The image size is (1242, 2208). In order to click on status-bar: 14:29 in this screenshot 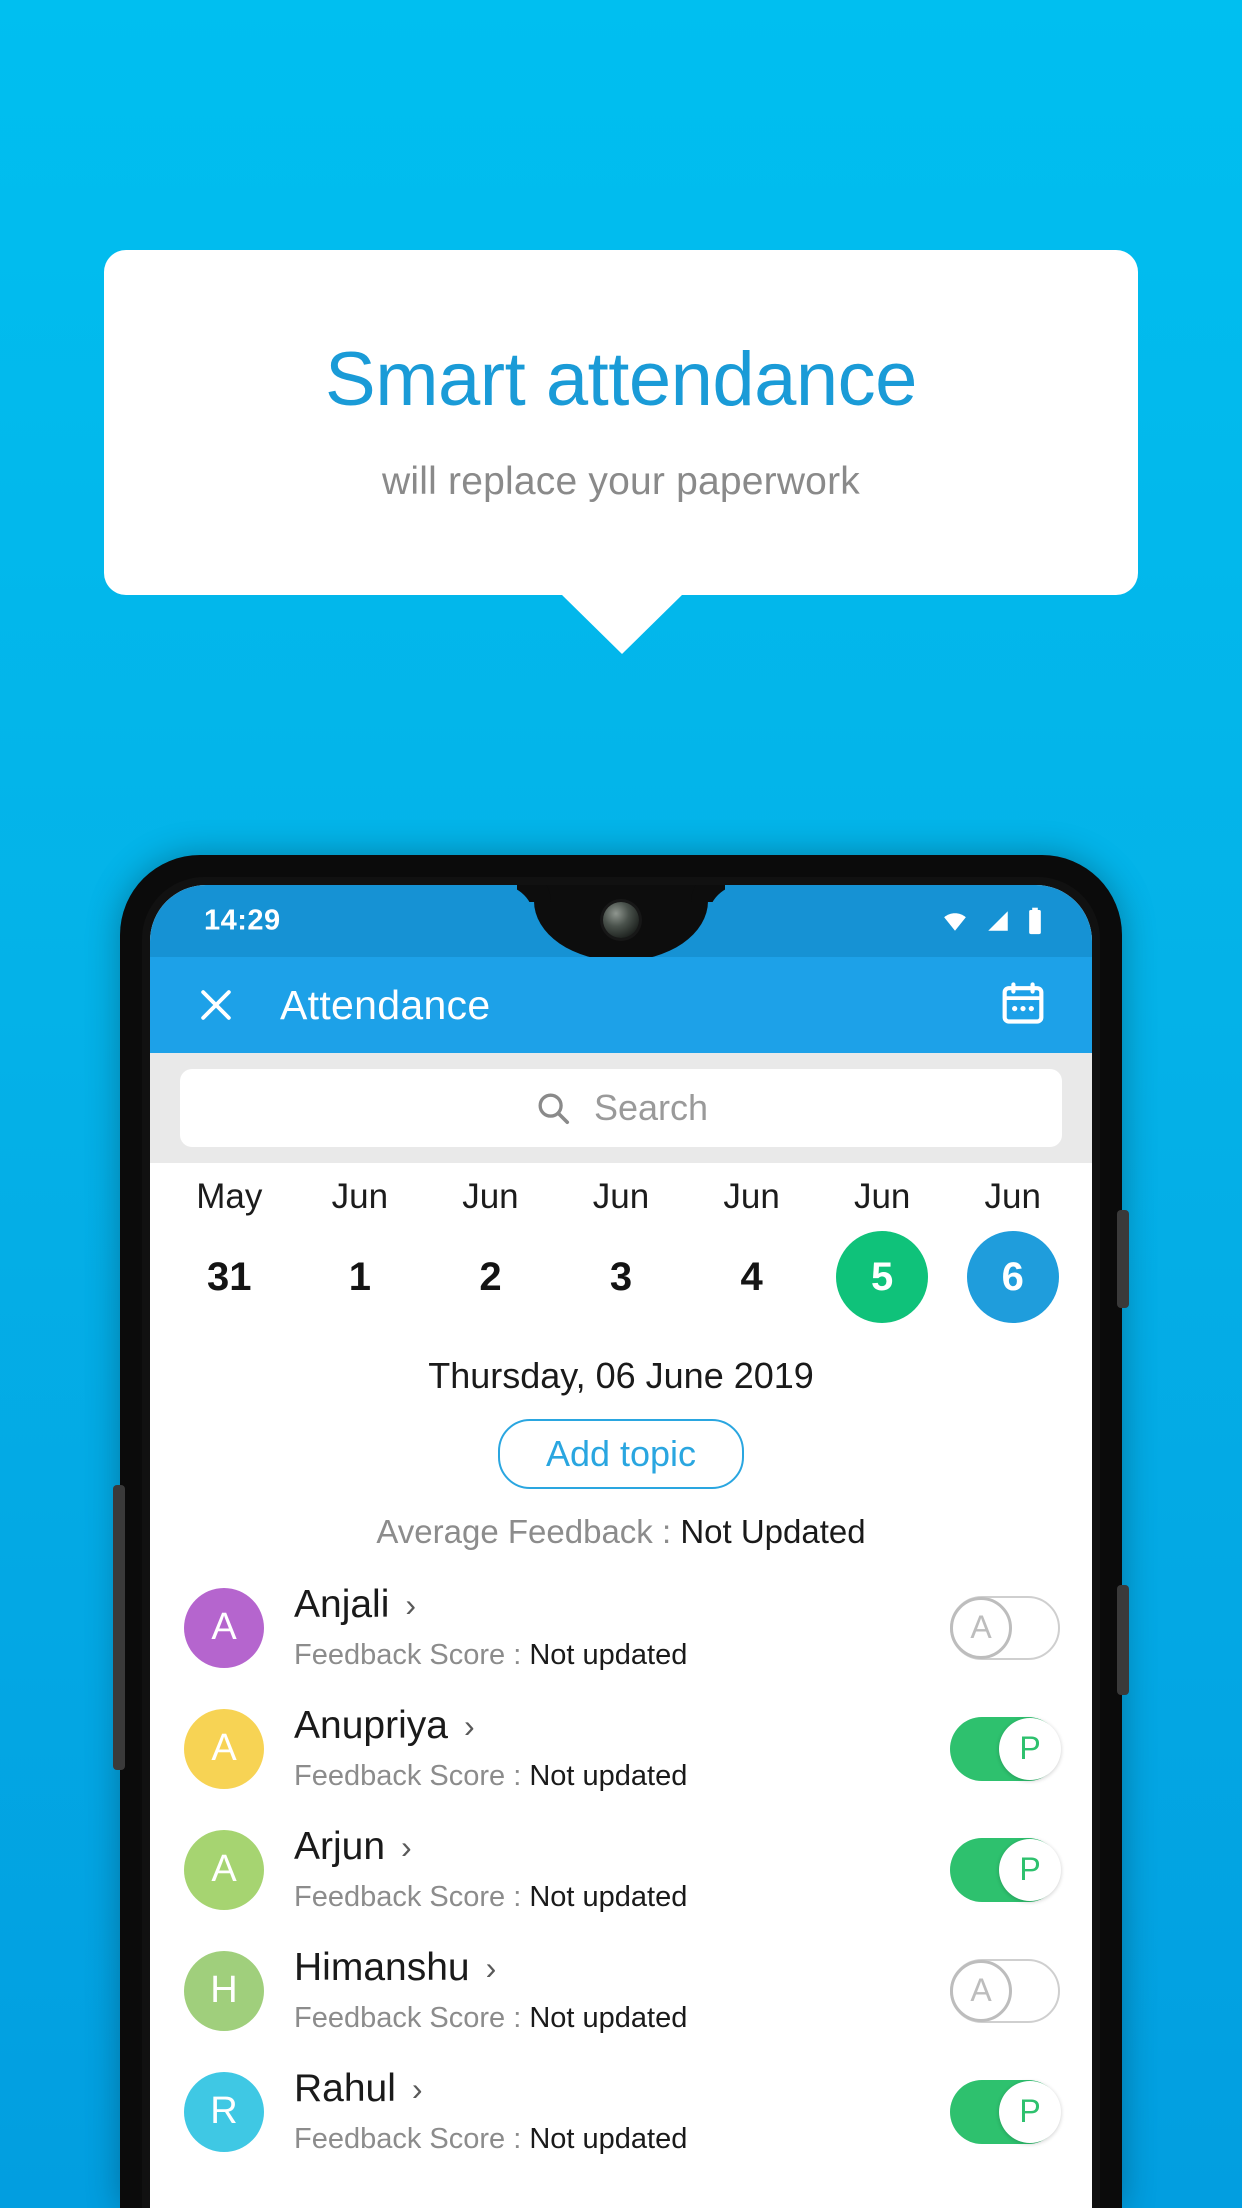, I will do `click(621, 923)`.